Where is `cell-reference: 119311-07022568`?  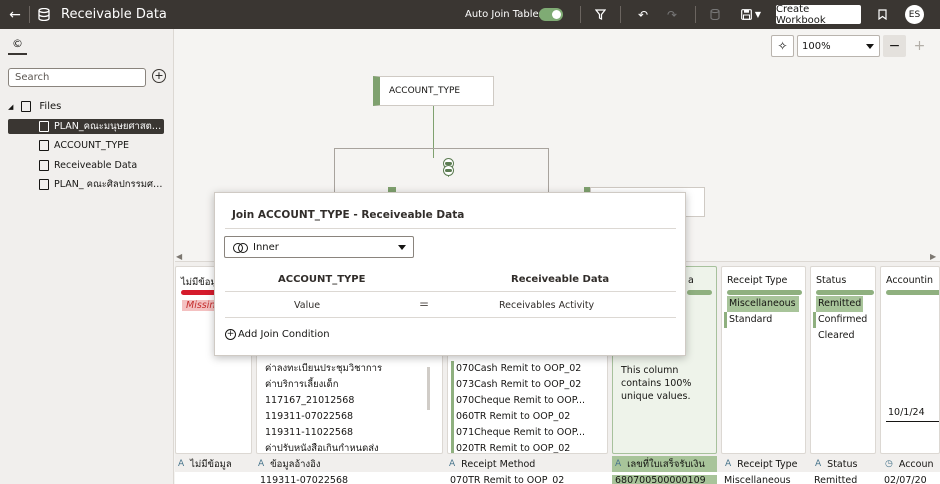 cell-reference: 119311-07022568 is located at coordinates (304, 479).